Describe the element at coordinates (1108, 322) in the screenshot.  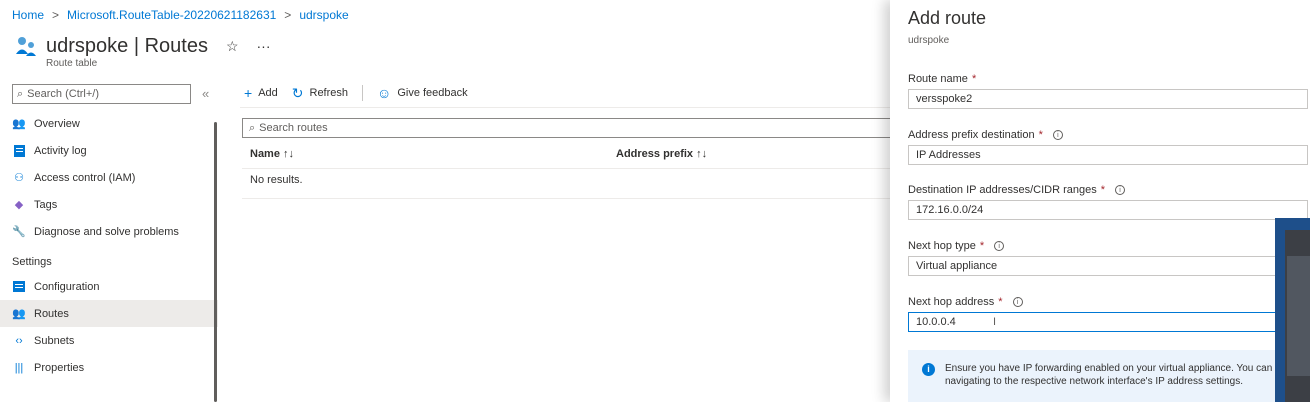
I see `next-hop-address-field: 10.0.0.4 I` at that location.